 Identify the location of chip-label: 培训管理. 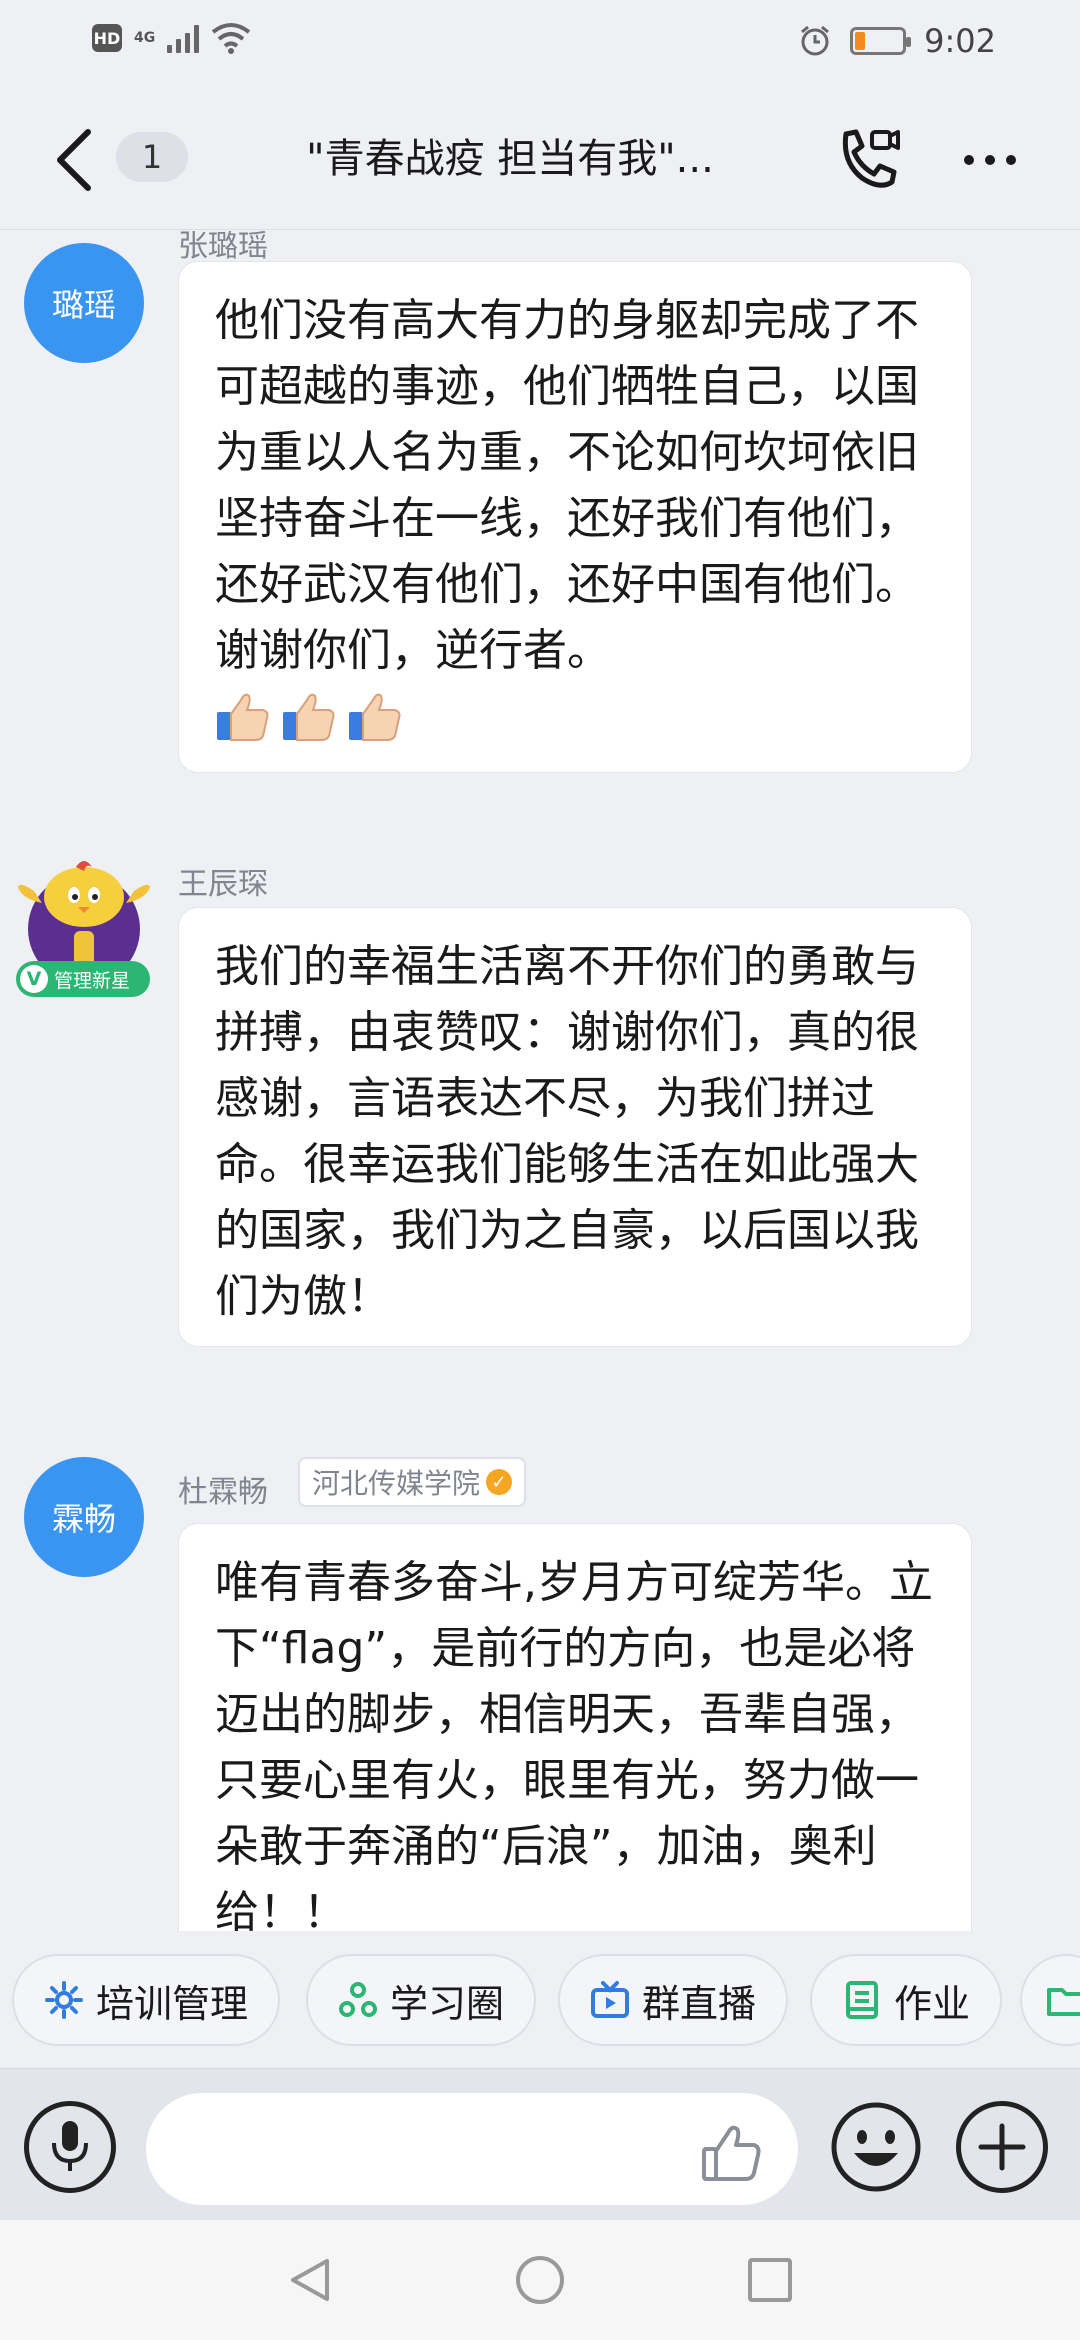
(172, 2003).